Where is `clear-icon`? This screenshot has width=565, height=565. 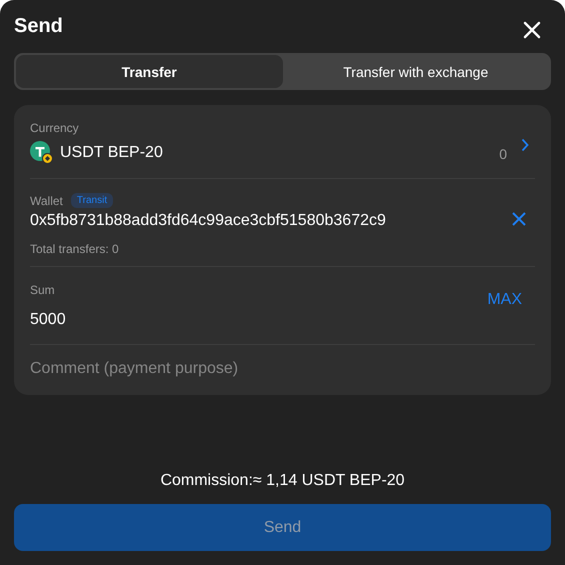 clear-icon is located at coordinates (519, 219).